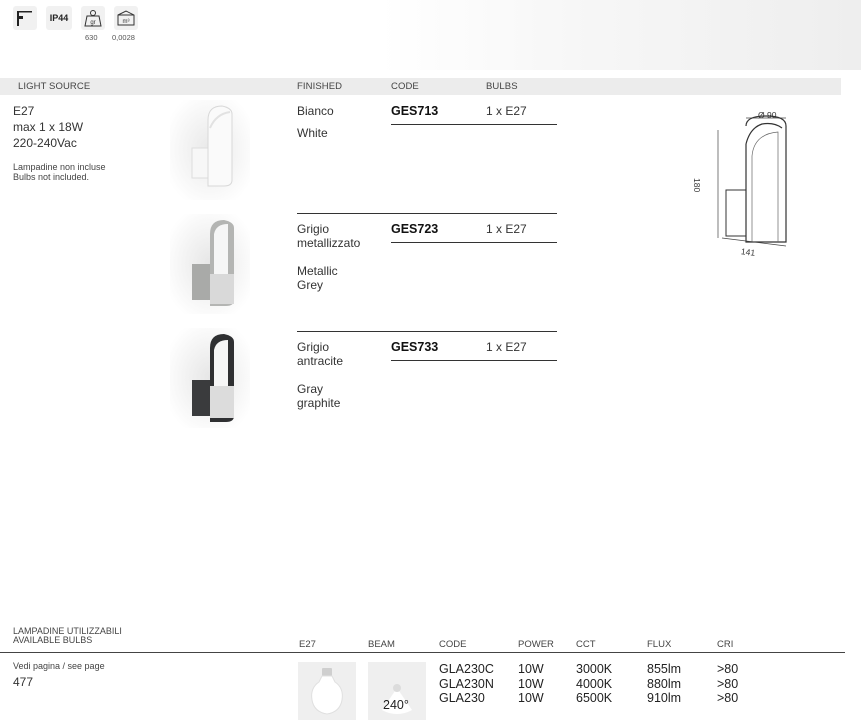  Describe the element at coordinates (53, 640) in the screenshot. I see `bulbs-title-en: AVAILABLE BULBS` at that location.